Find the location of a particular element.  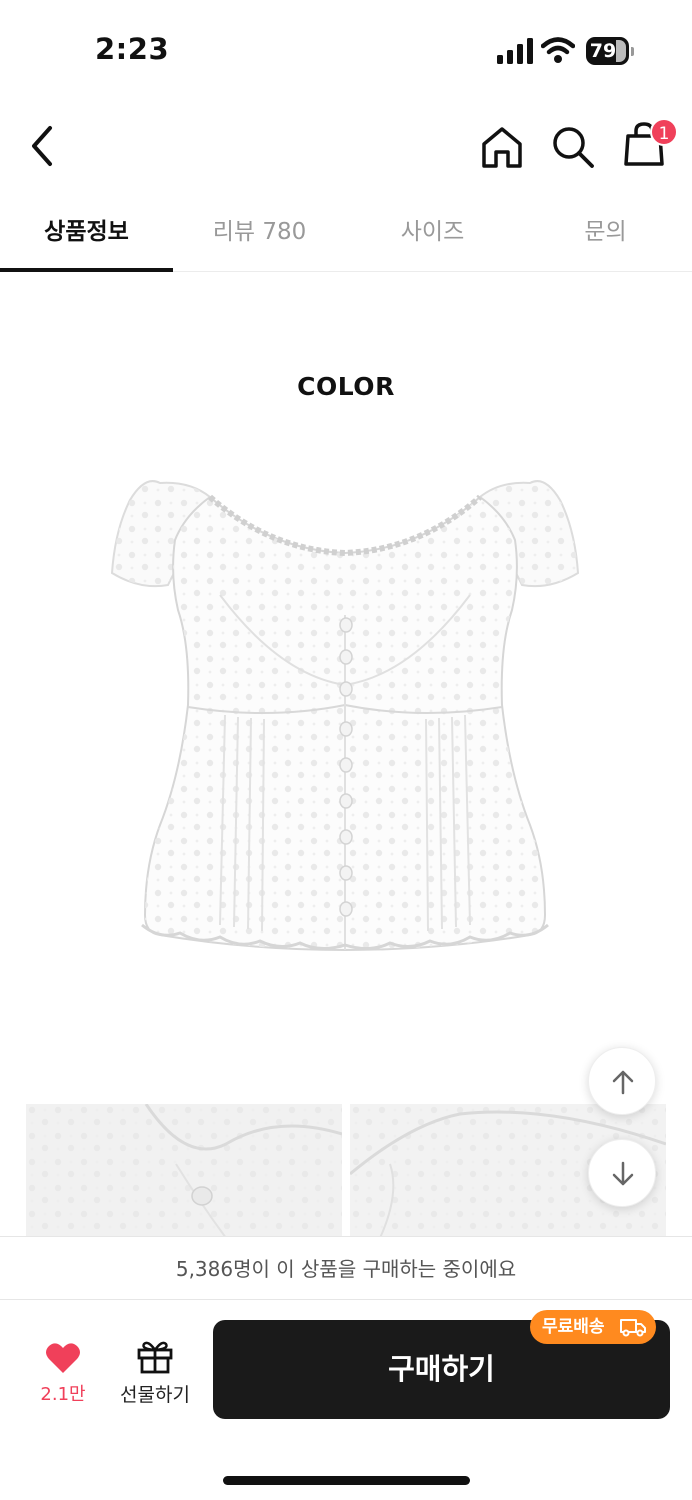

cart-count-badge: 1 is located at coordinates (664, 132).